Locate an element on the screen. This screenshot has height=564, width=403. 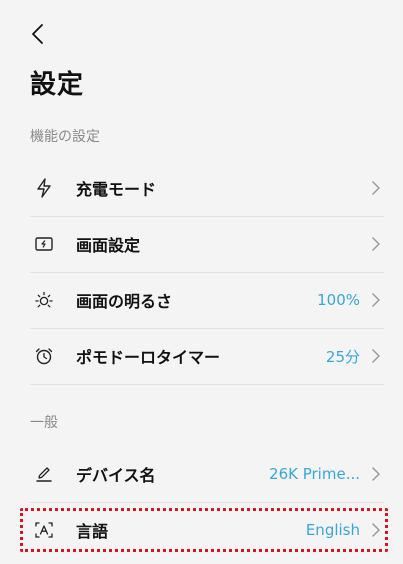
alarm-clock-icon is located at coordinates (44, 356).